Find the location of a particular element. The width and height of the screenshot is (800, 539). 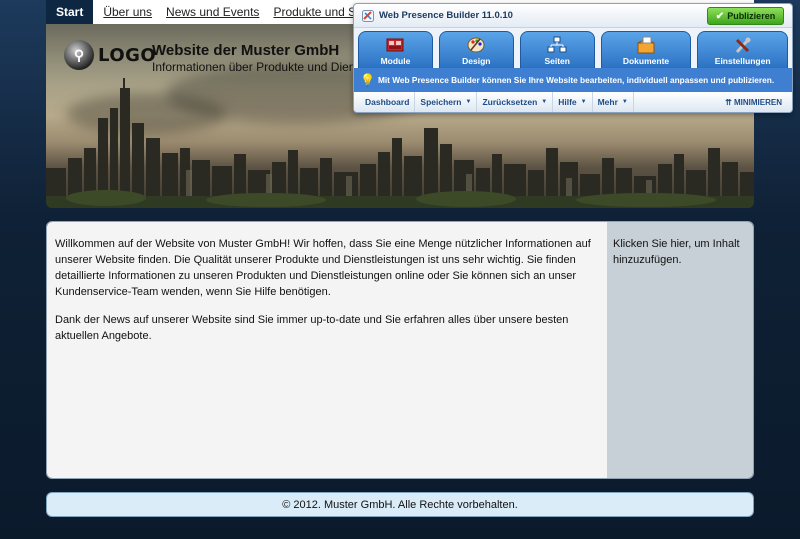

tab-label: Dokumente is located at coordinates (646, 61).